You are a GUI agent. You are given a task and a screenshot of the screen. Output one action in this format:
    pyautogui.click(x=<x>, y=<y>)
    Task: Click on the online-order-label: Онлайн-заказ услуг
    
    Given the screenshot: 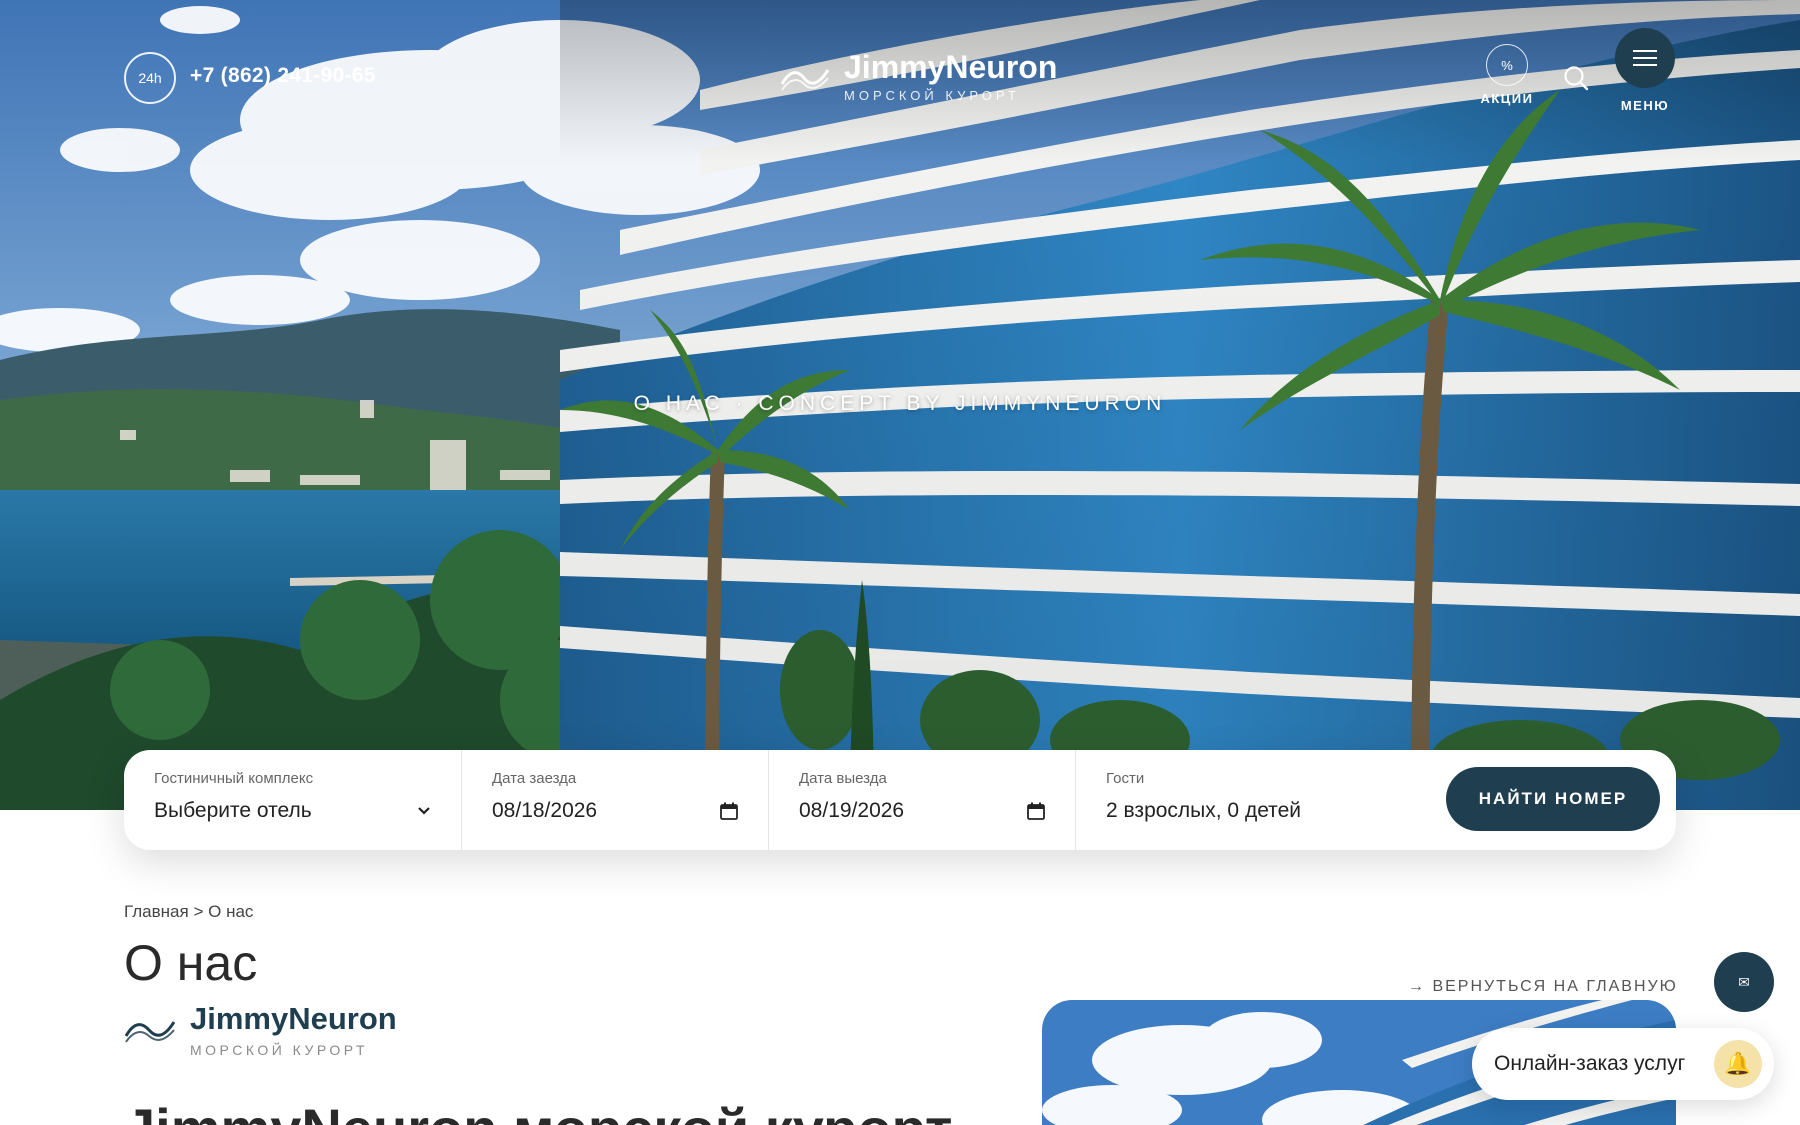 What is the action you would take?
    pyautogui.click(x=1590, y=1063)
    